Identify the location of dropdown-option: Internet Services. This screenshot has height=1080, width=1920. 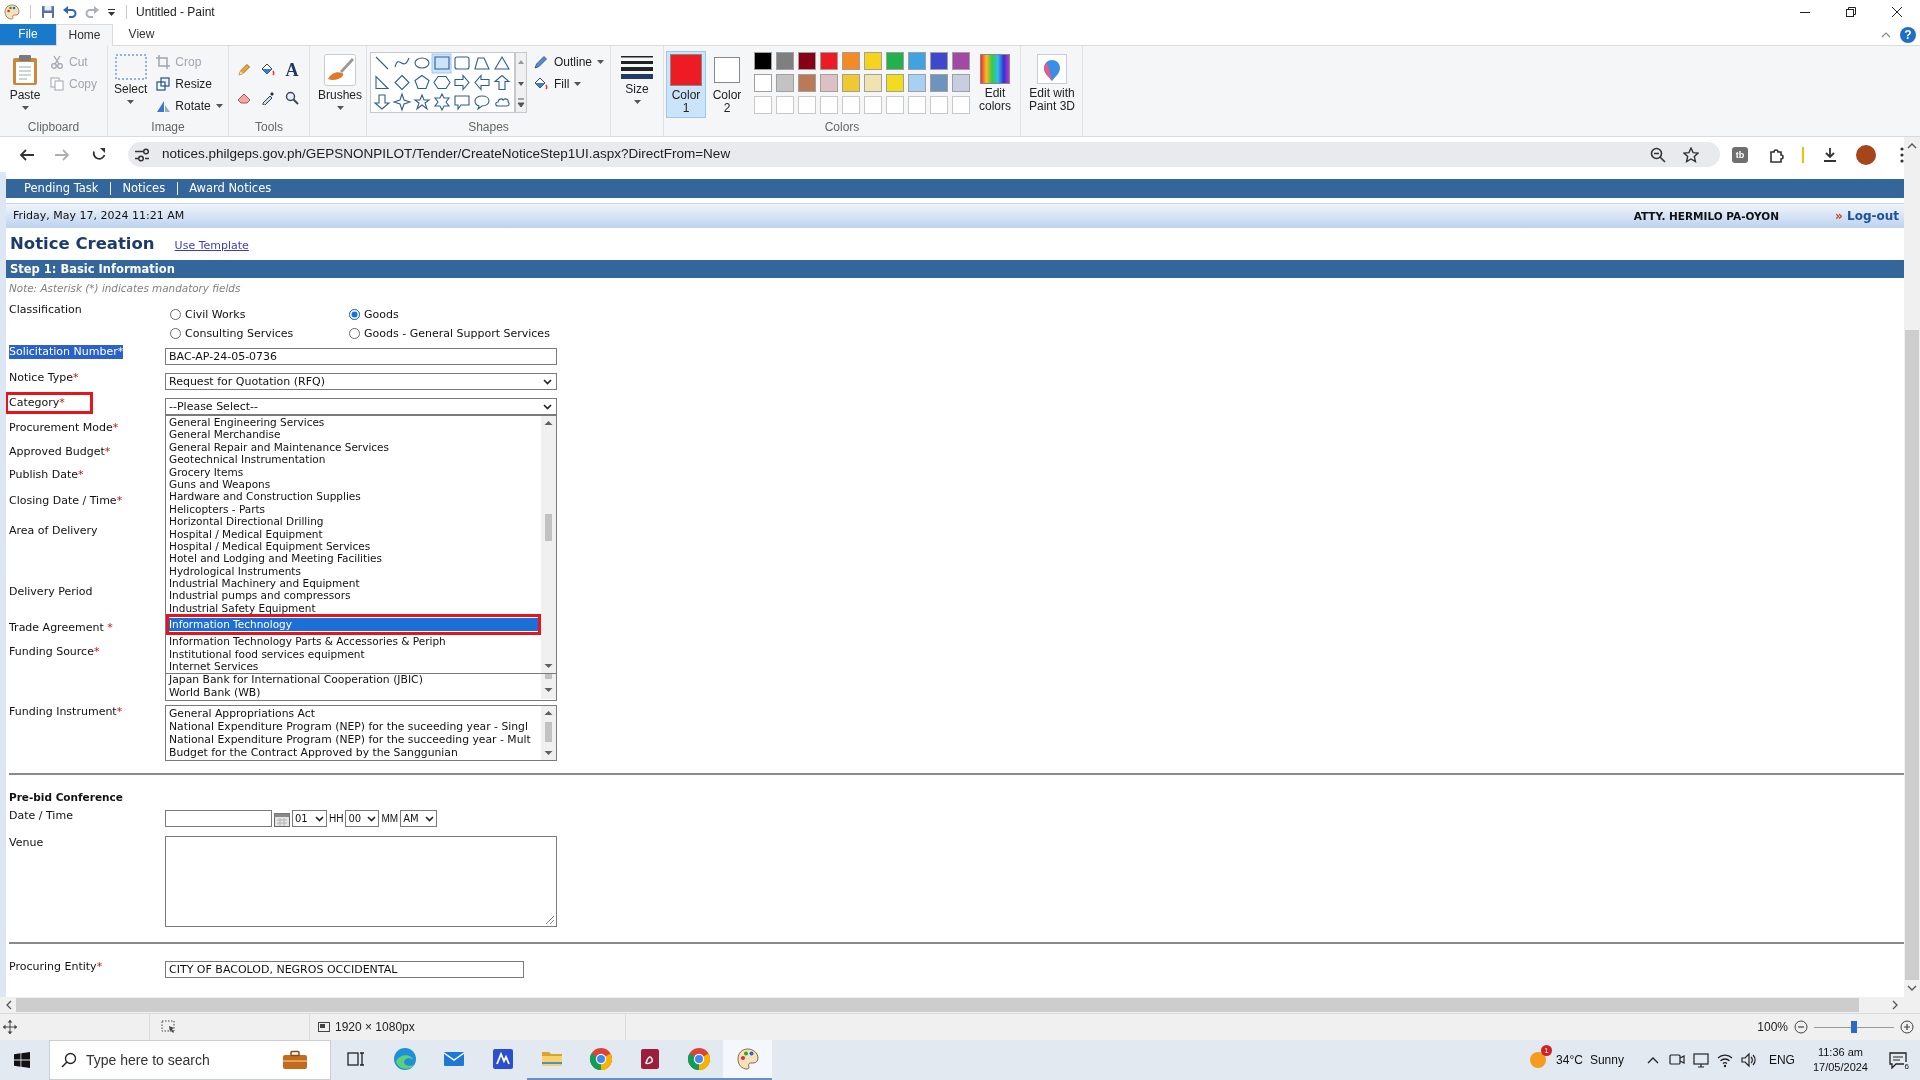
(353, 666).